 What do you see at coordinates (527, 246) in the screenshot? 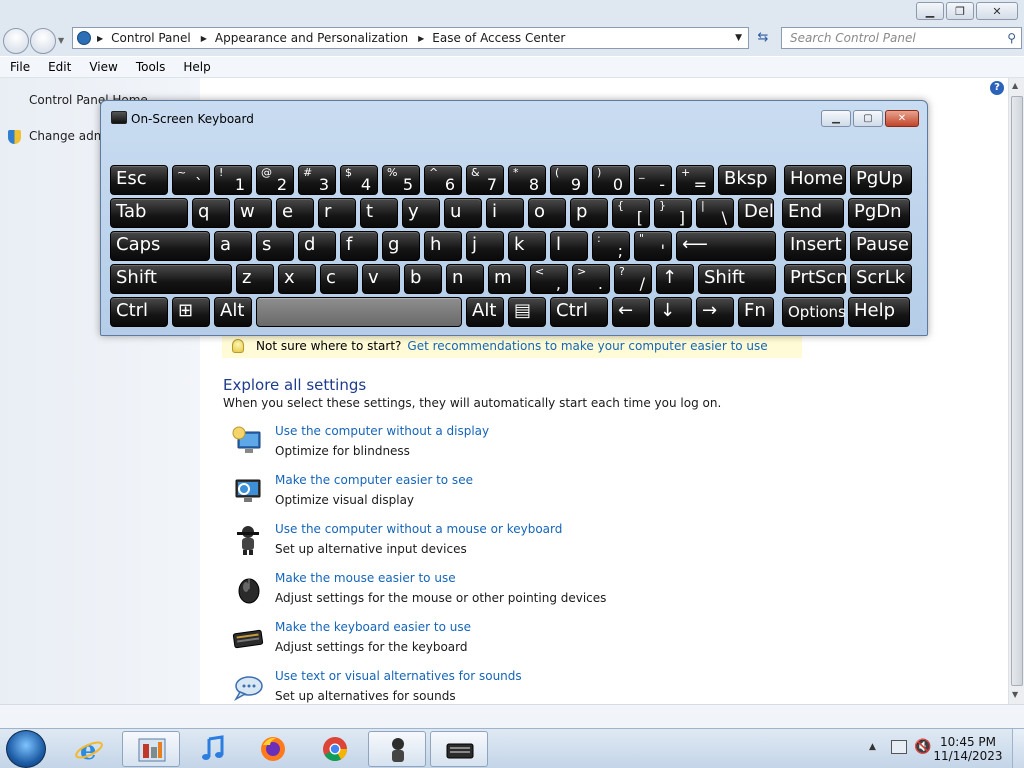
I see `key-k: k` at bounding box center [527, 246].